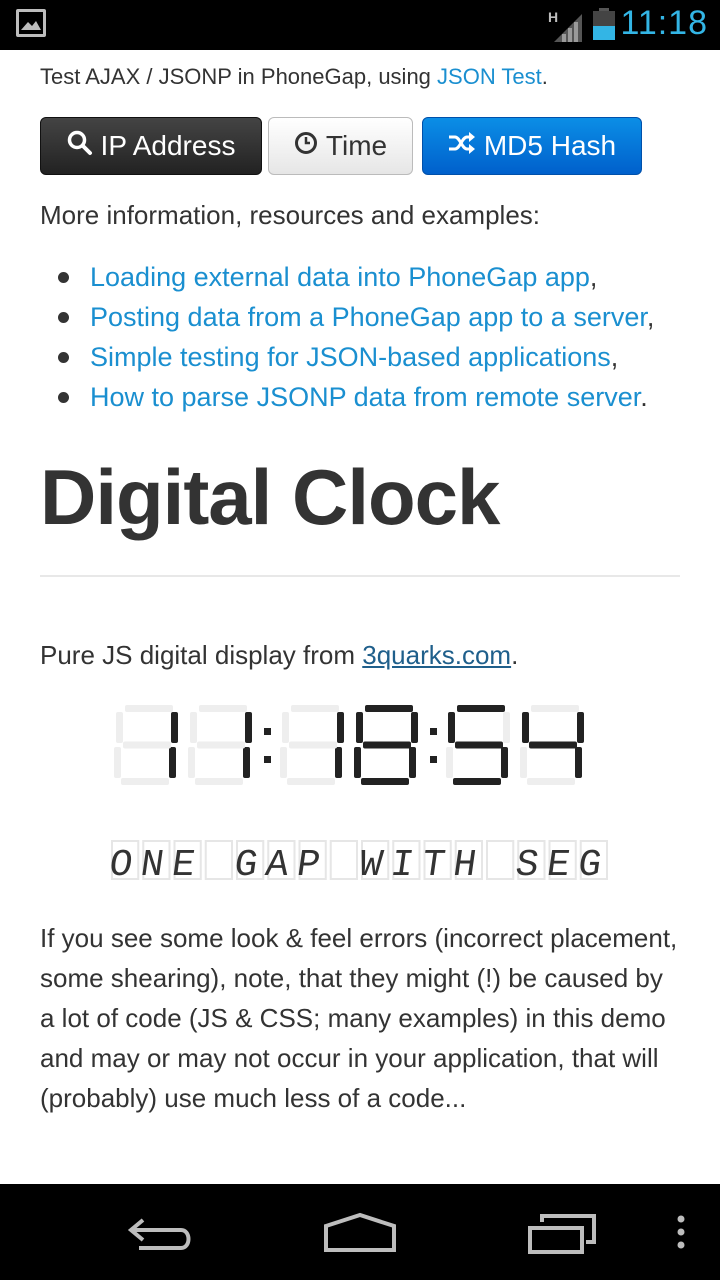 The width and height of the screenshot is (720, 1280). What do you see at coordinates (562, 1236) in the screenshot?
I see `recent-apps-icon` at bounding box center [562, 1236].